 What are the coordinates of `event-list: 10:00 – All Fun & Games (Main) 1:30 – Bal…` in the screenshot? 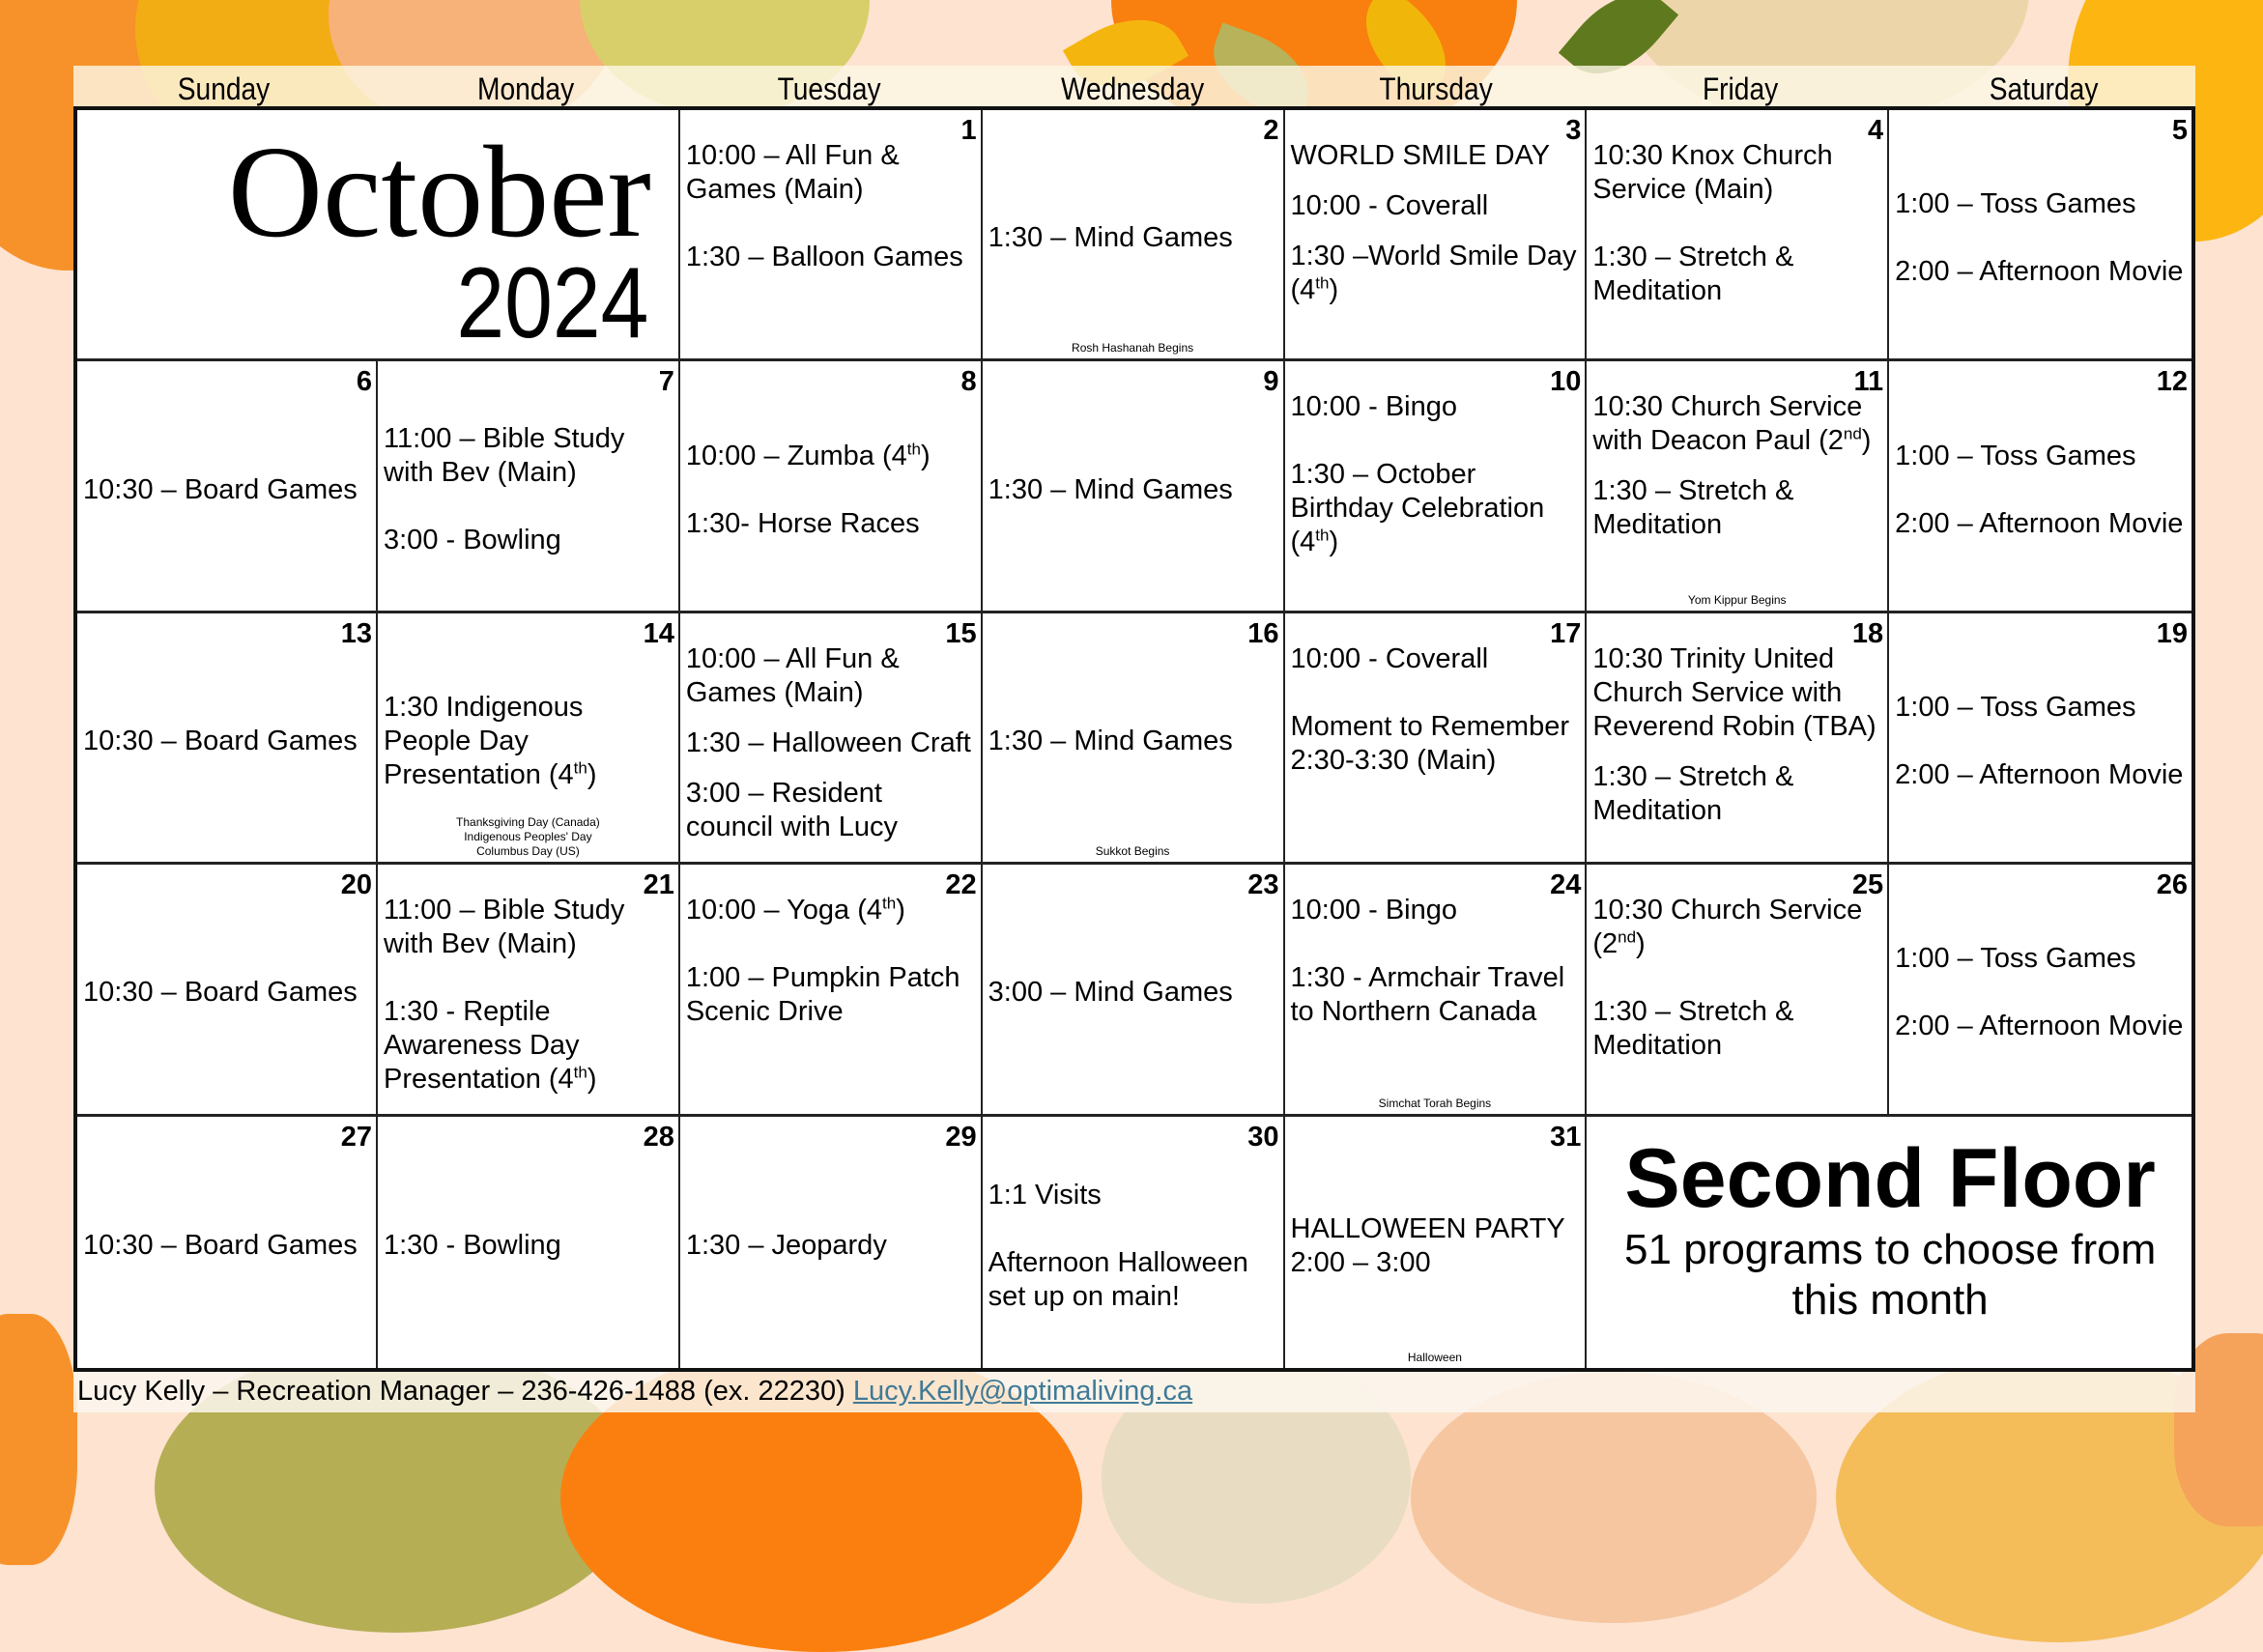 It's located at (831, 238).